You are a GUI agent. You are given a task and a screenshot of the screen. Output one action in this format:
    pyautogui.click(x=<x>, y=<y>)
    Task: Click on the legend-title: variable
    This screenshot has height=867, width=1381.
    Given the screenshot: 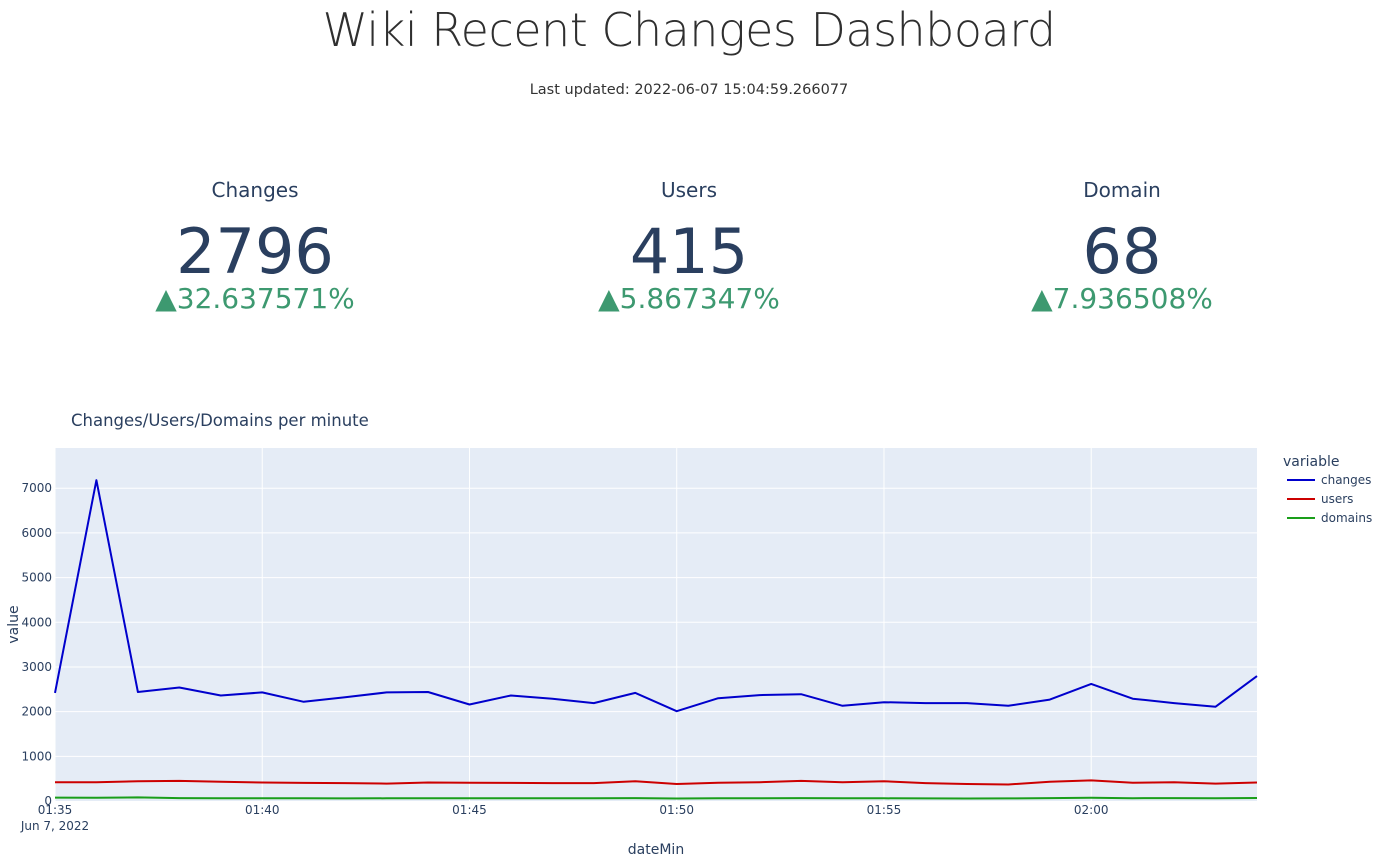 What is the action you would take?
    pyautogui.click(x=1311, y=462)
    